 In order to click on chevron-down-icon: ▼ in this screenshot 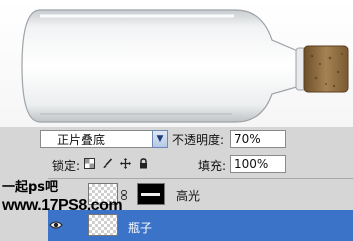, I will do `click(160, 139)`.